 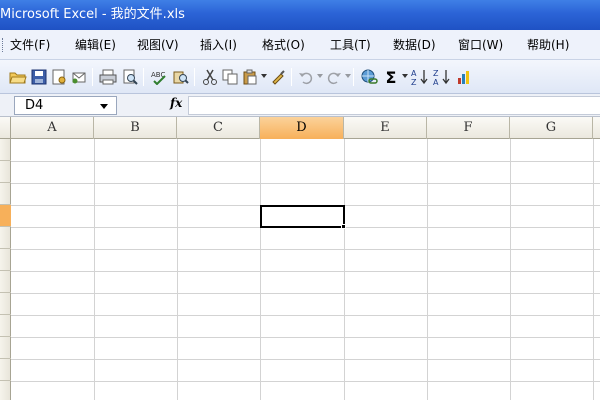 I want to click on undo-arrow, so click(x=320, y=76).